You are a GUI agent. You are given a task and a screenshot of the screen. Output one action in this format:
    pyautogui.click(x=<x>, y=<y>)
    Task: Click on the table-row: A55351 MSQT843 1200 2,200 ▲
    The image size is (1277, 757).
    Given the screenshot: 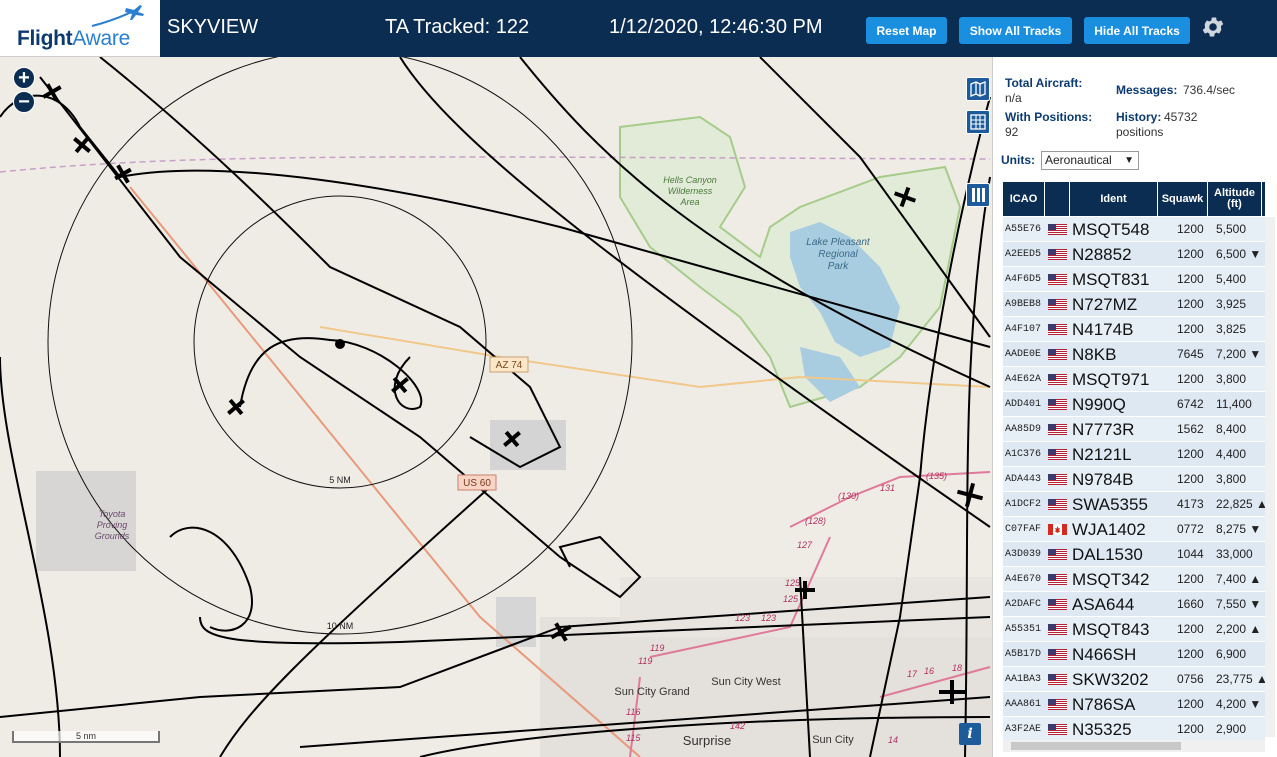 What is the action you would take?
    pyautogui.click(x=1134, y=629)
    